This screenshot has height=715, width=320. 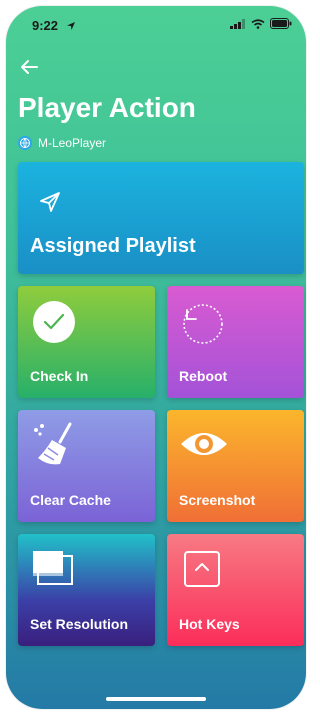 I want to click on set-resolution-label: Set Resolution, so click(x=79, y=624).